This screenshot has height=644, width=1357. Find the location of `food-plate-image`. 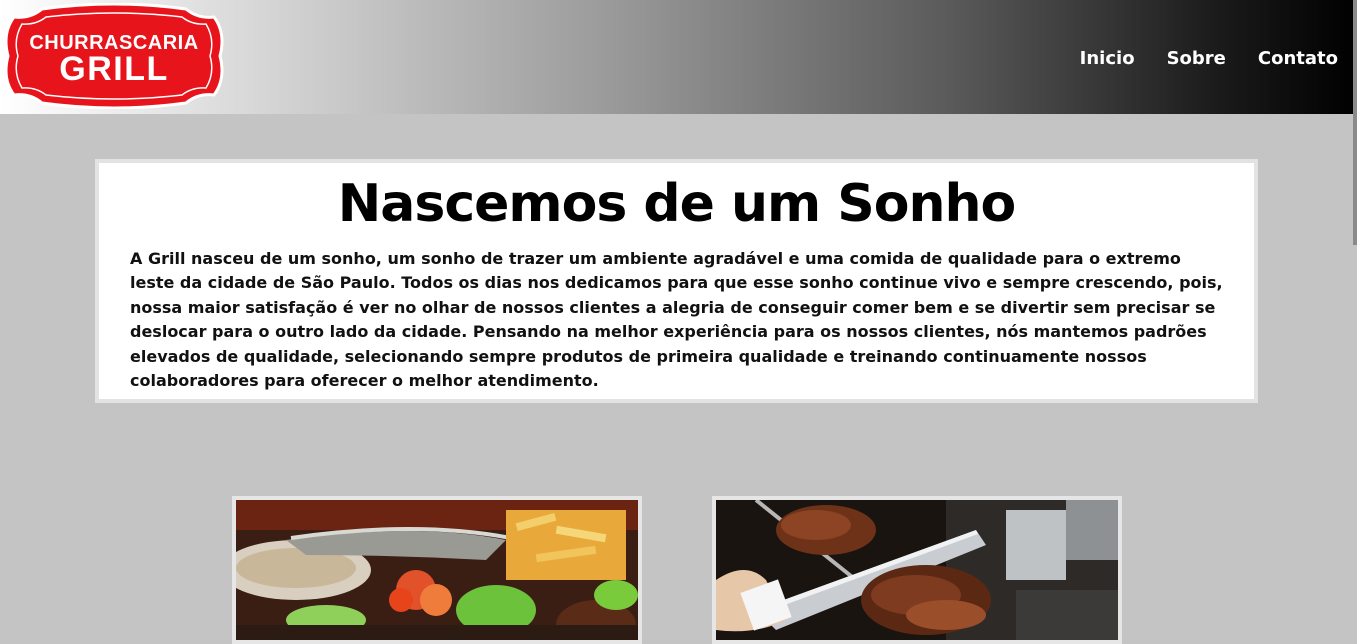

food-plate-image is located at coordinates (437, 570).